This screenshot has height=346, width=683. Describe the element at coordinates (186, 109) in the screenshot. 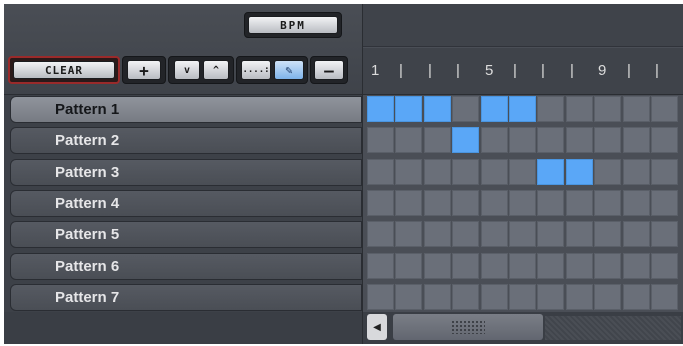

I see `pattern-row: Pattern 1` at that location.